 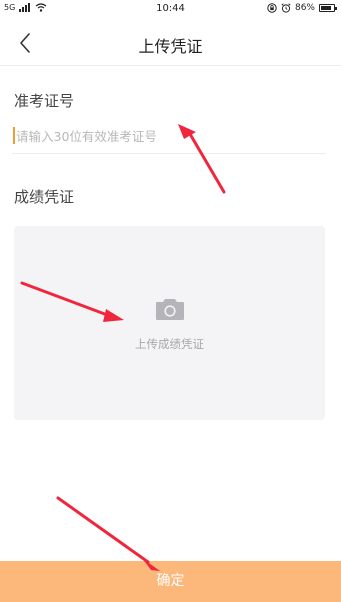 I want to click on exam-id-input, so click(x=166, y=136).